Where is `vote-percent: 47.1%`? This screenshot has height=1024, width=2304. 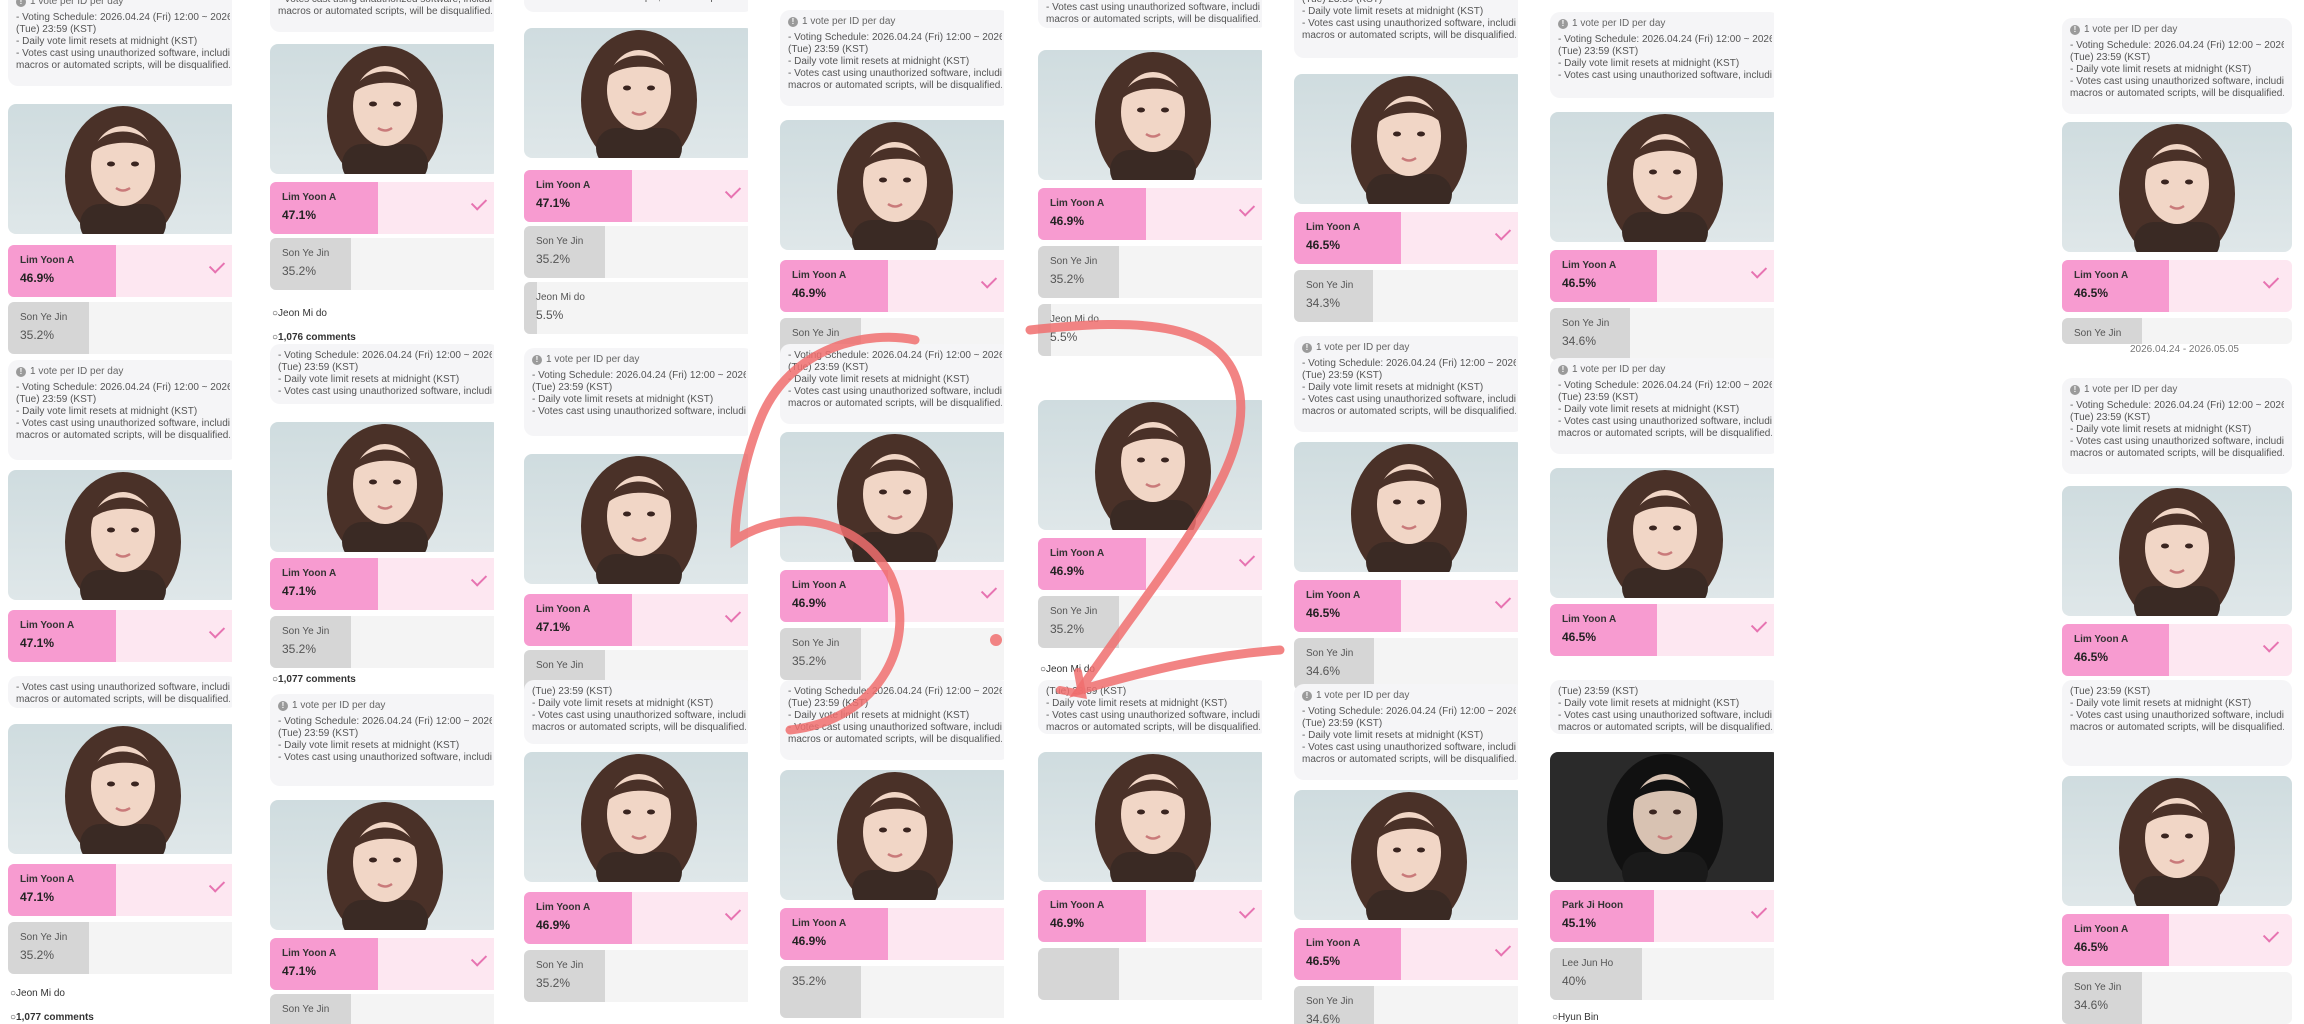
vote-percent: 47.1% is located at coordinates (37, 897).